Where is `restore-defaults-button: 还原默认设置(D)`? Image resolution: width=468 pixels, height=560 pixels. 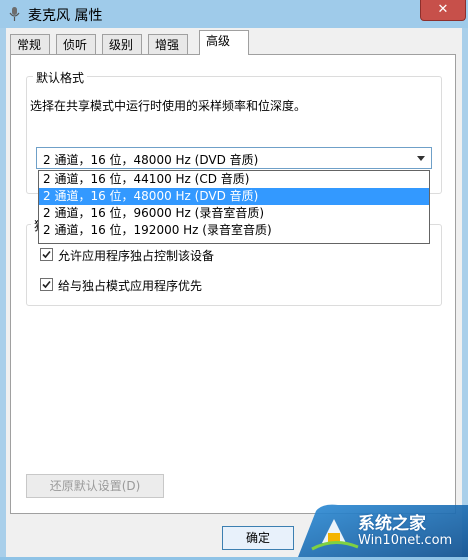
restore-defaults-button: 还原默认设置(D) is located at coordinates (95, 486).